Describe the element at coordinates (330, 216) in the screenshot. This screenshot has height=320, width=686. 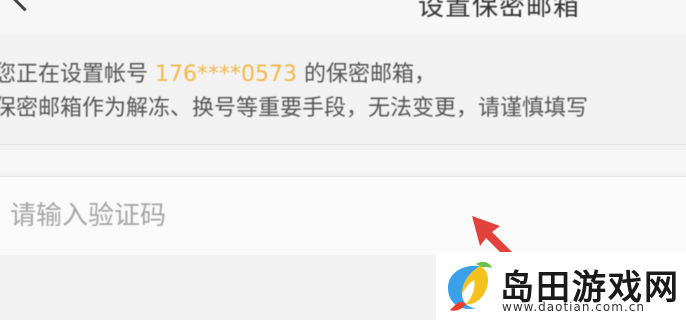
I see `verification-code-input` at that location.